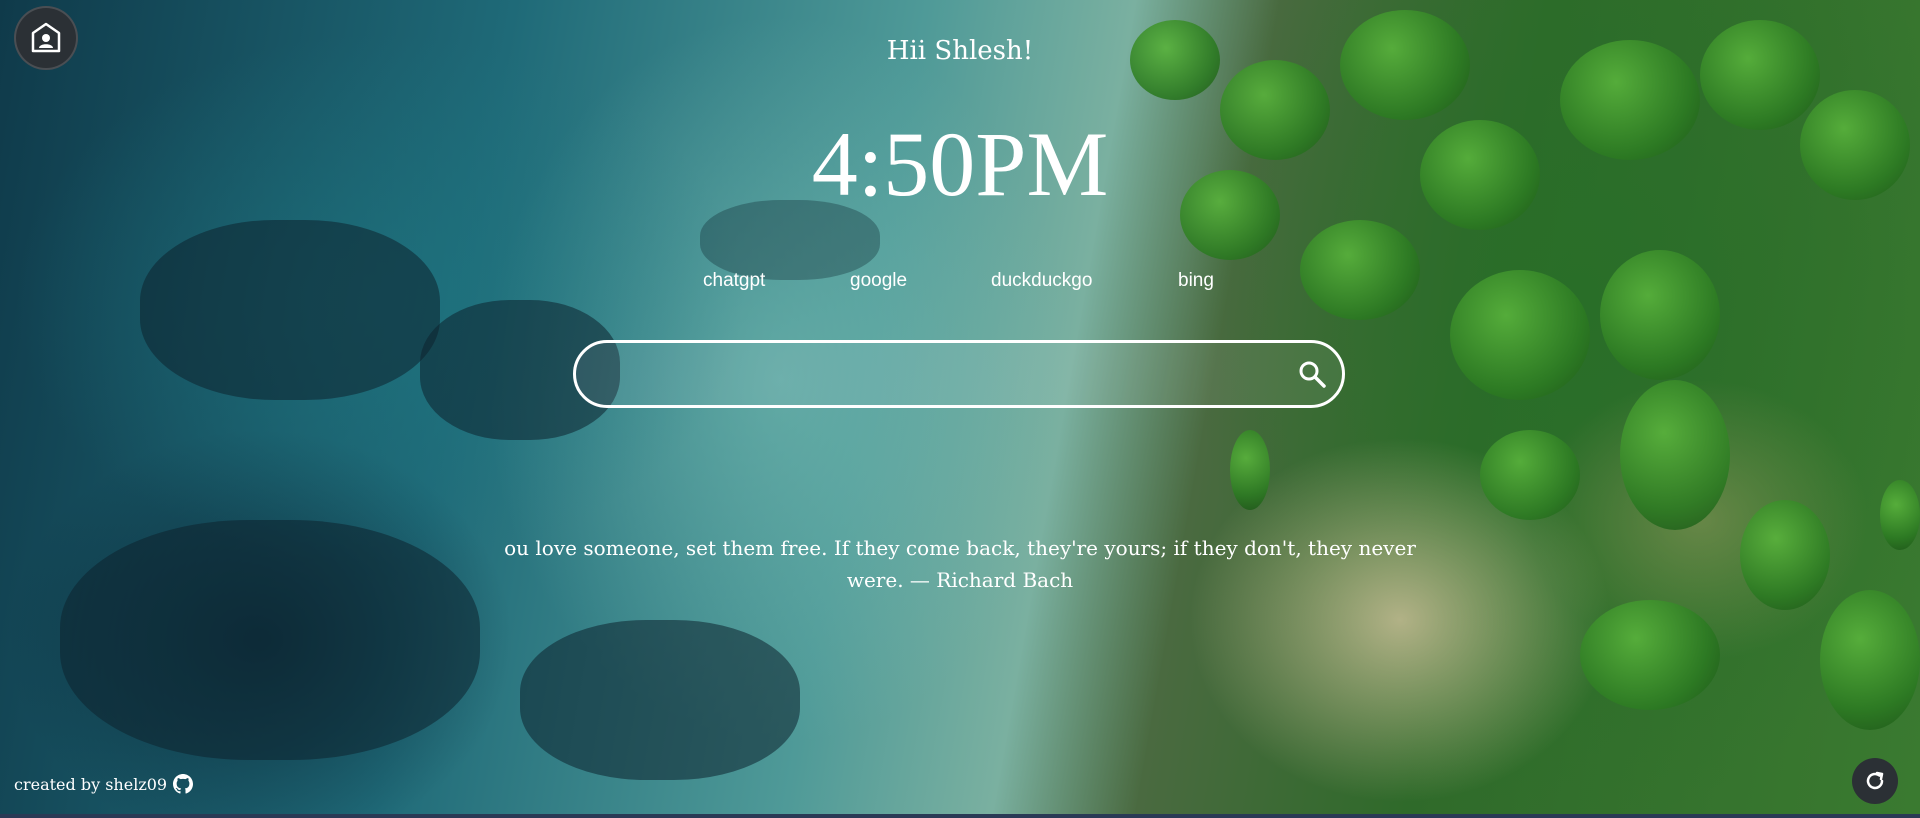 The width and height of the screenshot is (1920, 818). Describe the element at coordinates (960, 282) in the screenshot. I see `search-engine-list: chatgpt google duckduckgo bing` at that location.